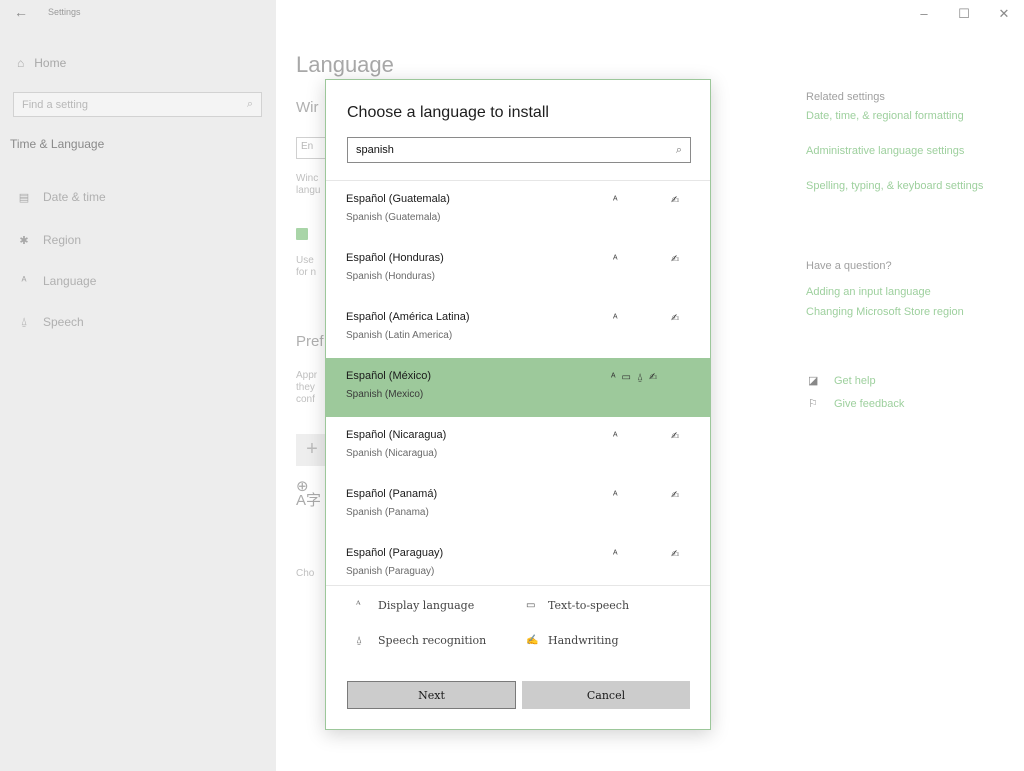 The height and width of the screenshot is (771, 1024). I want to click on legend-row: ⍙ Speech recognition ✍ Handwriting, so click(521, 640).